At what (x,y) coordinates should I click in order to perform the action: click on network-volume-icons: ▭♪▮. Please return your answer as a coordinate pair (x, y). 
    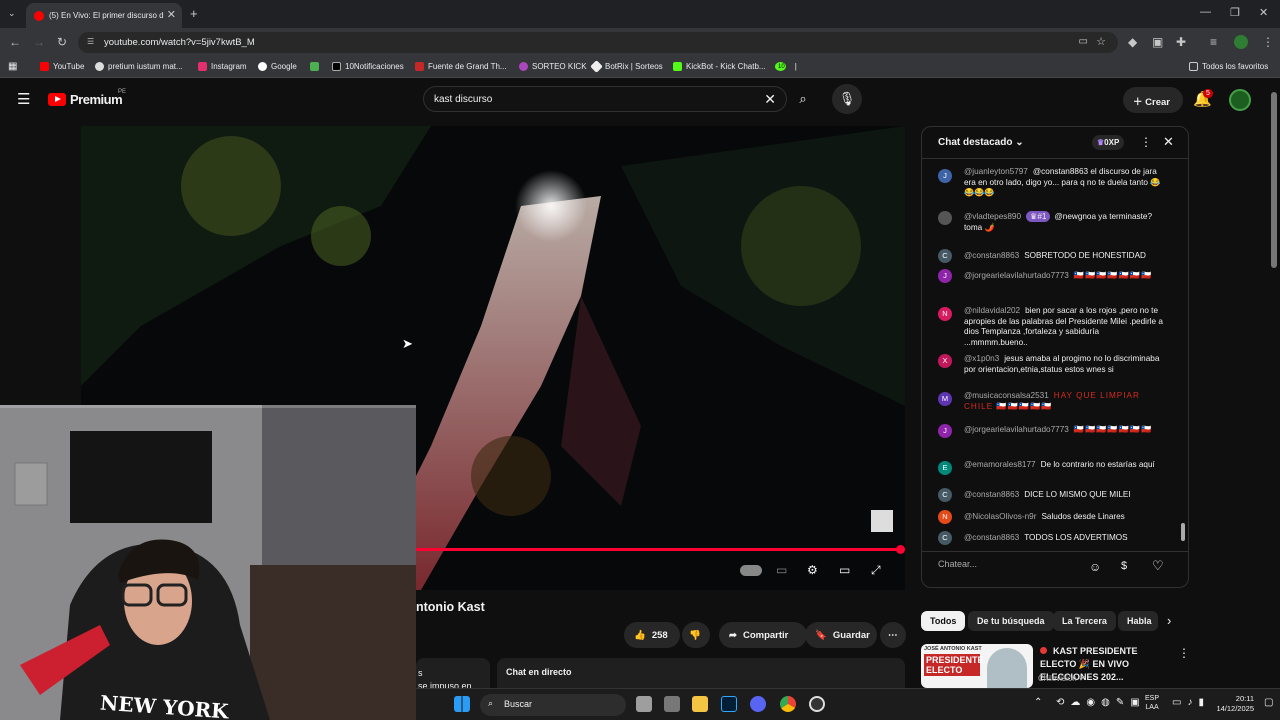
    Looking at the image, I should click on (1191, 702).